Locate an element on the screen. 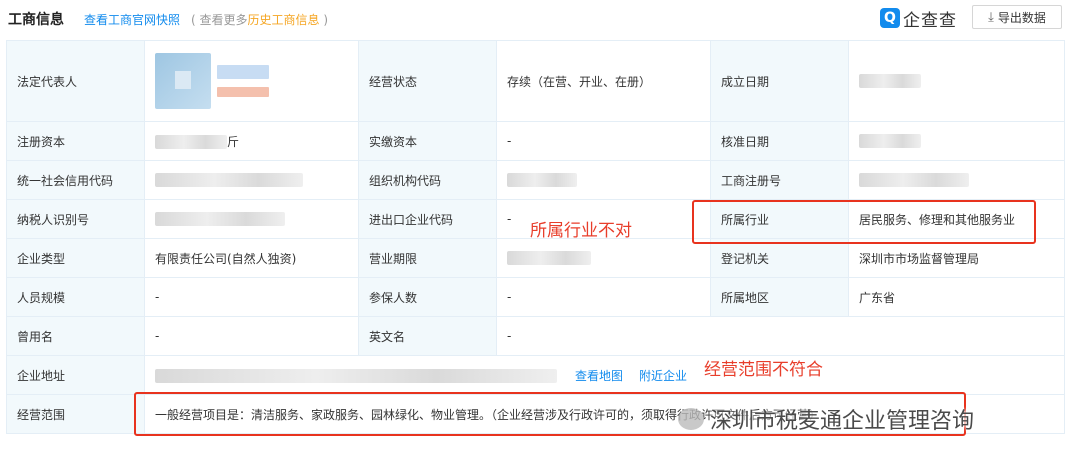  table-row: 曾用名 - 英文名 - is located at coordinates (535, 336).